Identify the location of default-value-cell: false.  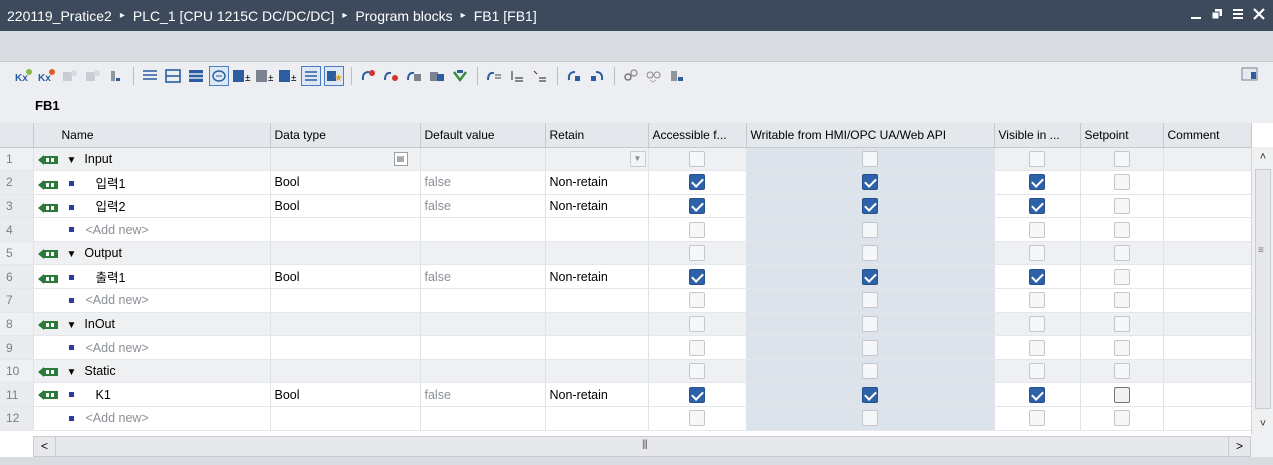
(483, 395).